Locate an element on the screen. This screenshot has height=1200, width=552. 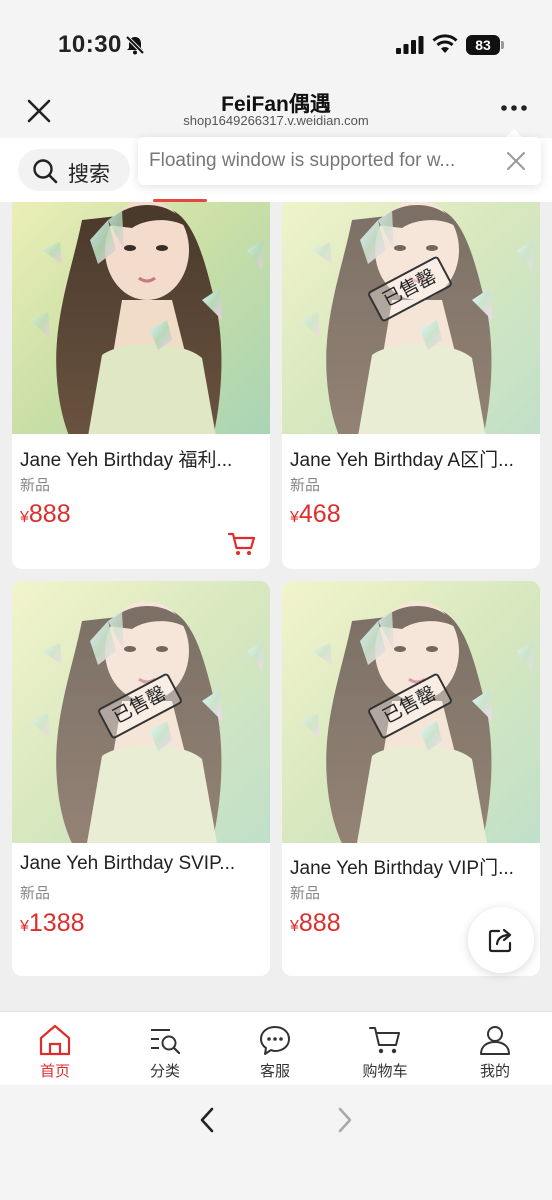
browser-toolbar is located at coordinates (276, 1142).